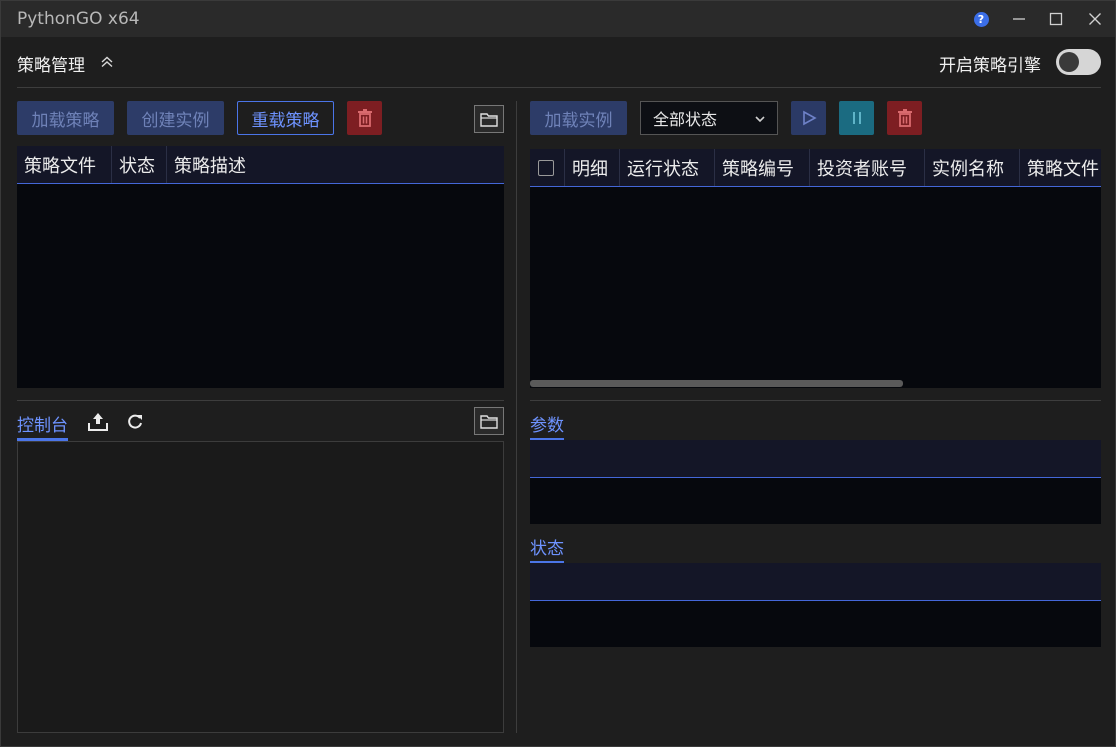  I want to click on strategy-table-header: 策略文件 状态 策略描述, so click(260, 165).